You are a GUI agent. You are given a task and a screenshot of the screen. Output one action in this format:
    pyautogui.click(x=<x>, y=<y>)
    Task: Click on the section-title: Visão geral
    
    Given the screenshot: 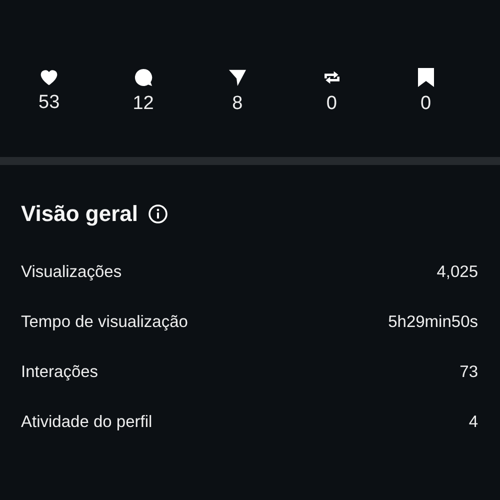 What is the action you would take?
    pyautogui.click(x=79, y=214)
    